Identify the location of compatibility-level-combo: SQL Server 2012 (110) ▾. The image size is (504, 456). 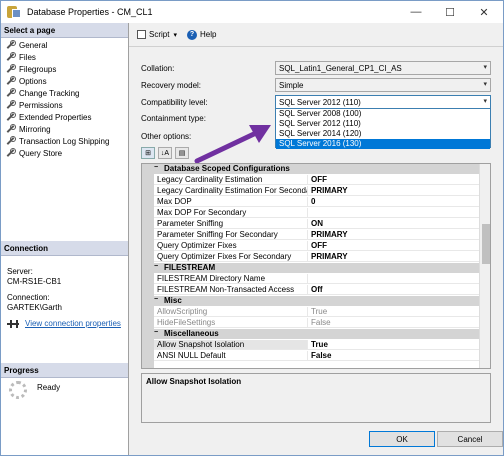
(383, 102).